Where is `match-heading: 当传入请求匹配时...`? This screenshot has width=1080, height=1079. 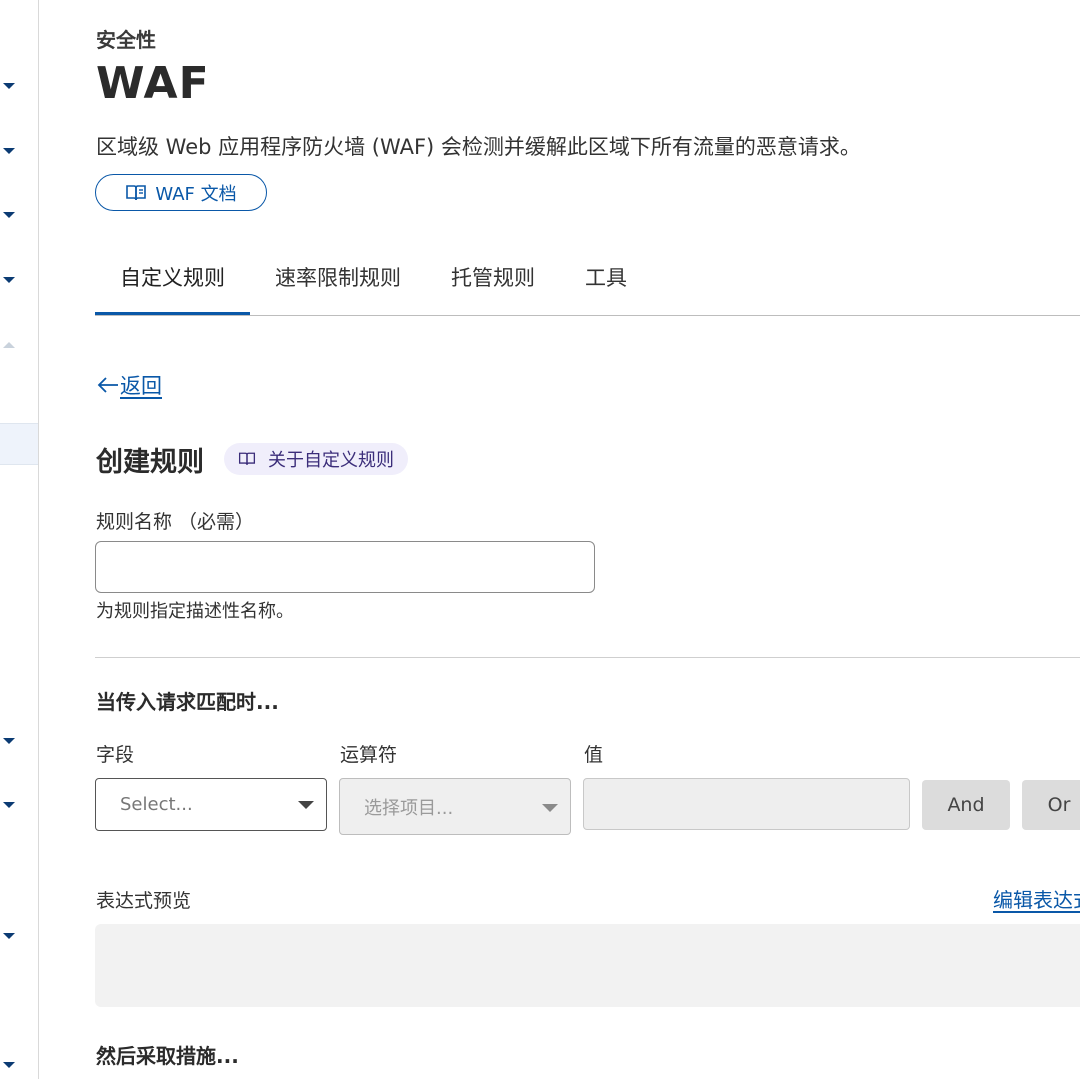
match-heading: 当传入请求匹配时... is located at coordinates (187, 702).